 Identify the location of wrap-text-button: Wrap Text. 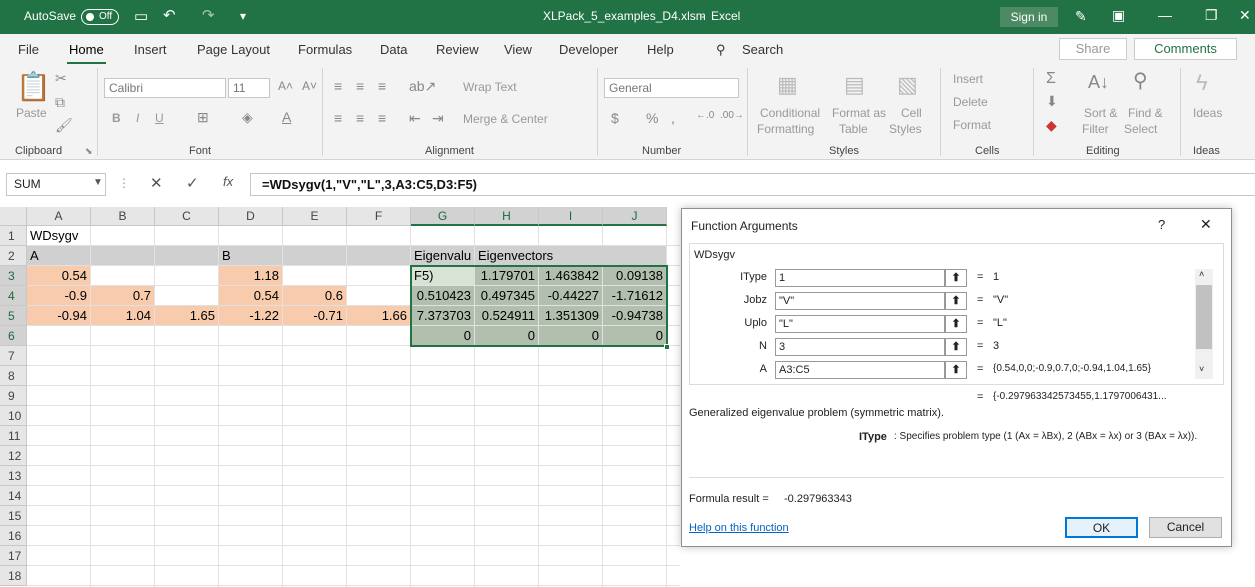
(490, 87).